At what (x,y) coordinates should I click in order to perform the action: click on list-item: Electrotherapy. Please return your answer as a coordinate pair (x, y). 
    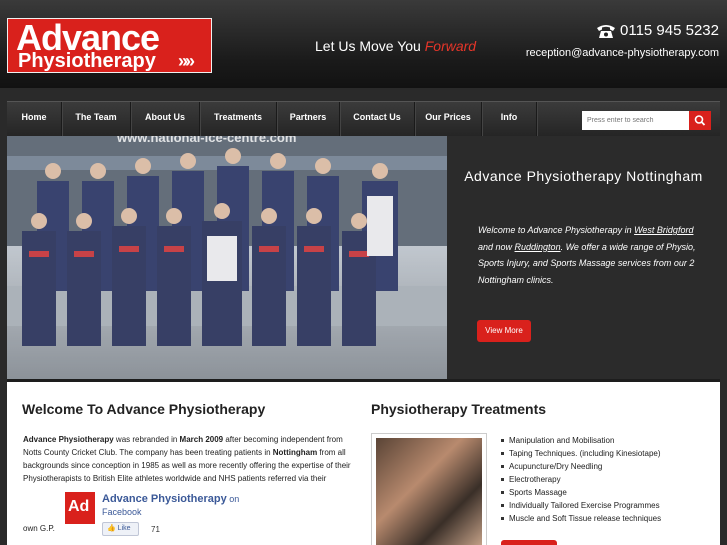
    Looking at the image, I should click on (581, 479).